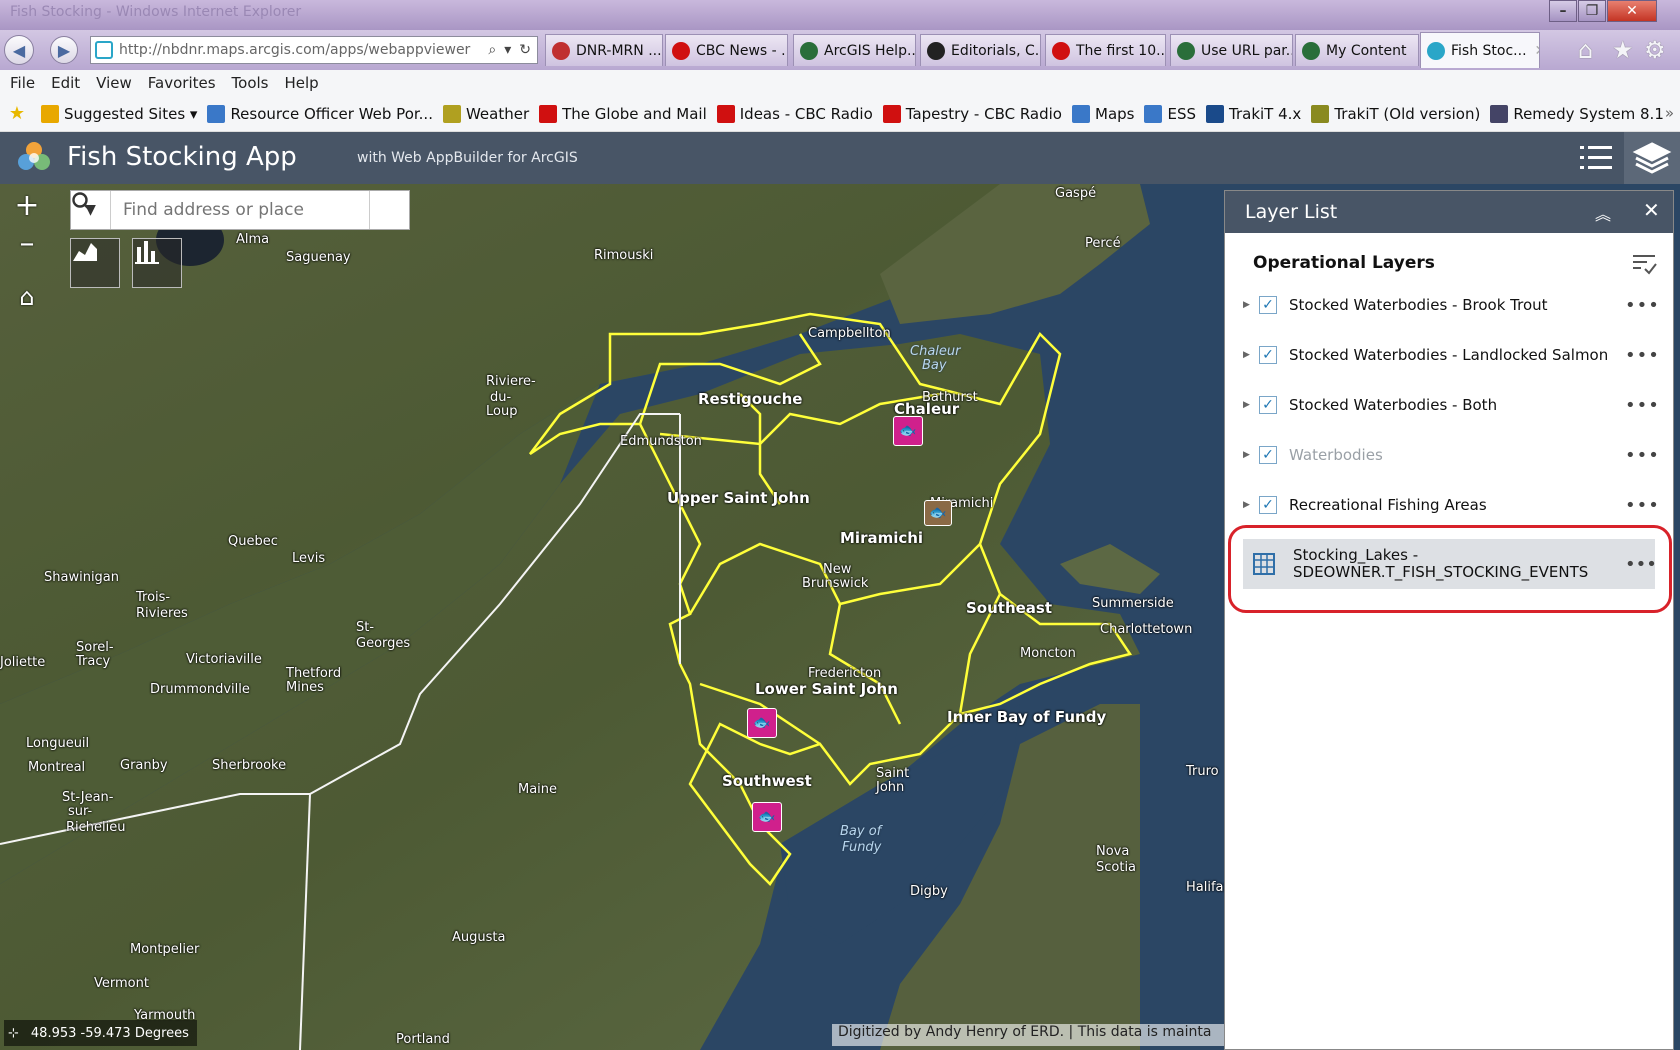 The height and width of the screenshot is (1050, 1680). I want to click on layer-row: ▶ ✓ Stocked Waterbodies - Both •••, so click(1451, 405).